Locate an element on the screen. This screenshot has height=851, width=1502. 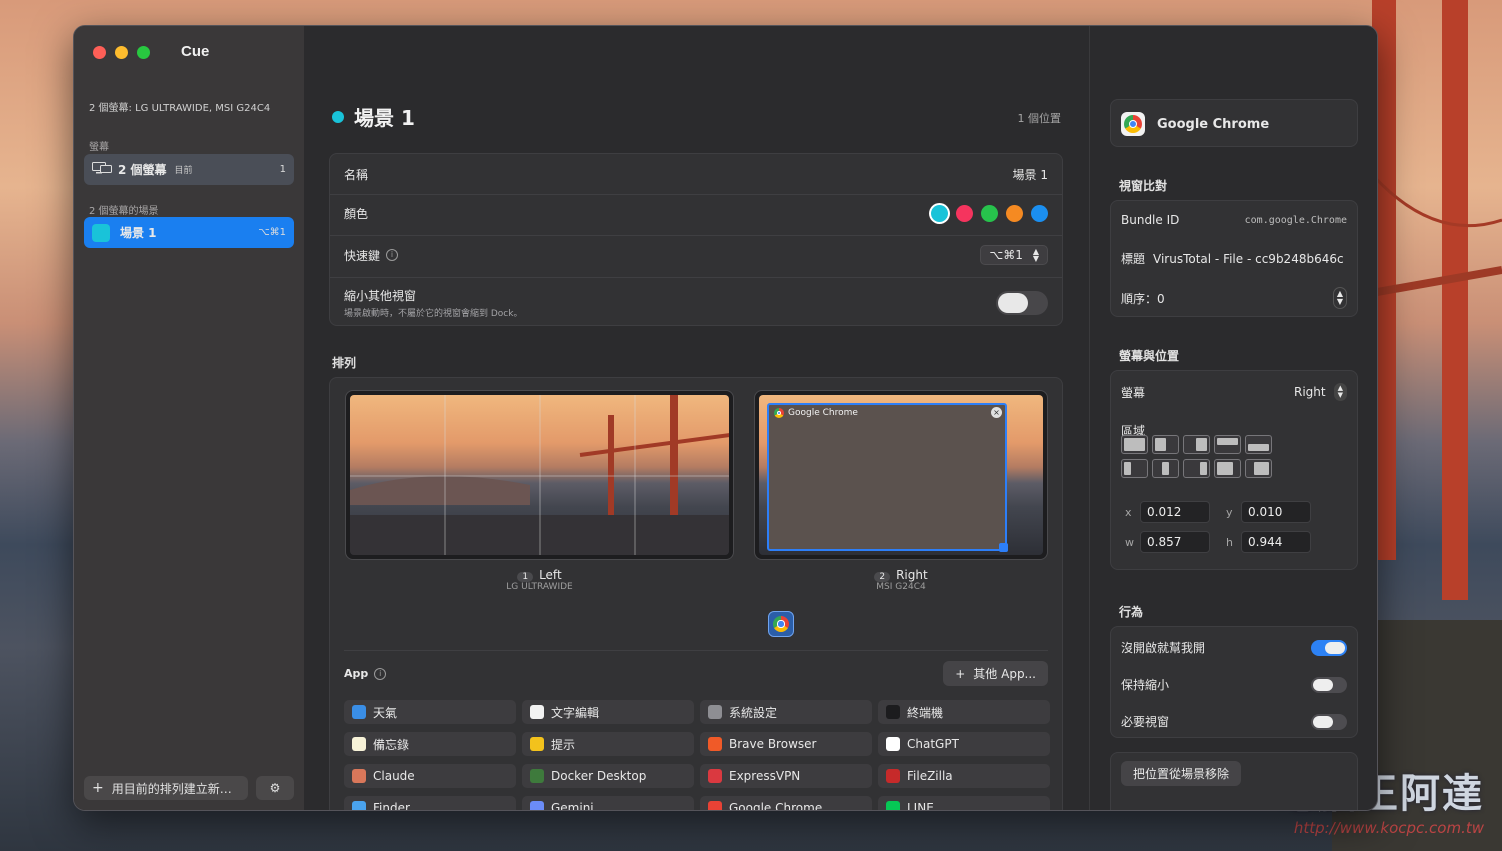
zone-right-two-thirds is located at coordinates (1258, 468).